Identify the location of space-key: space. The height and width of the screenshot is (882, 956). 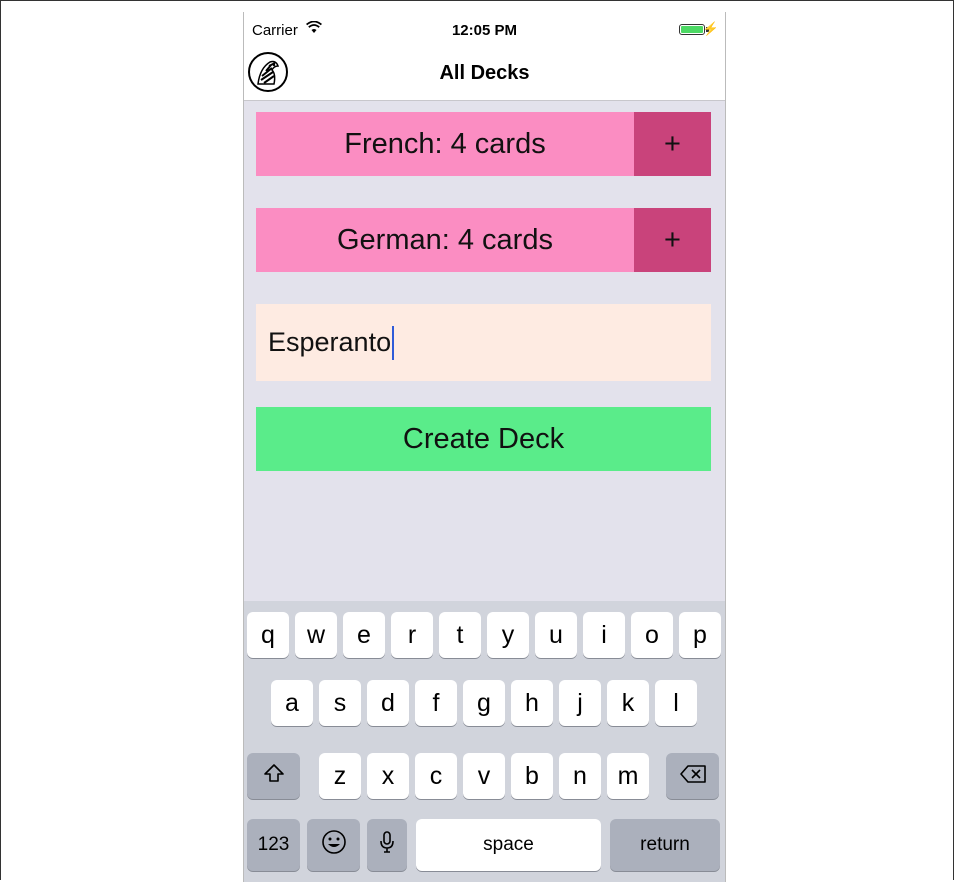
(508, 845).